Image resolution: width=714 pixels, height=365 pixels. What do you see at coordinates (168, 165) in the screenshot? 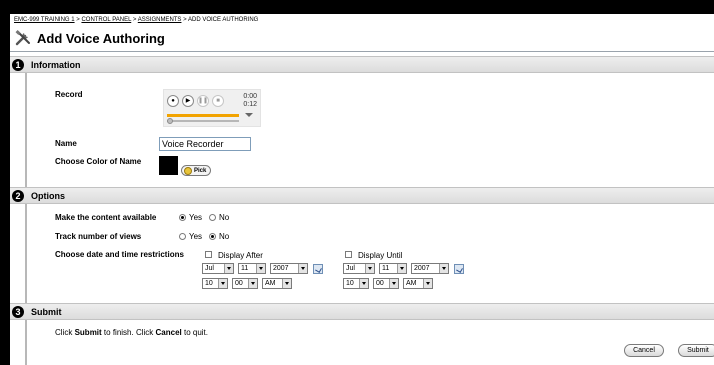
I see `color-swatch` at bounding box center [168, 165].